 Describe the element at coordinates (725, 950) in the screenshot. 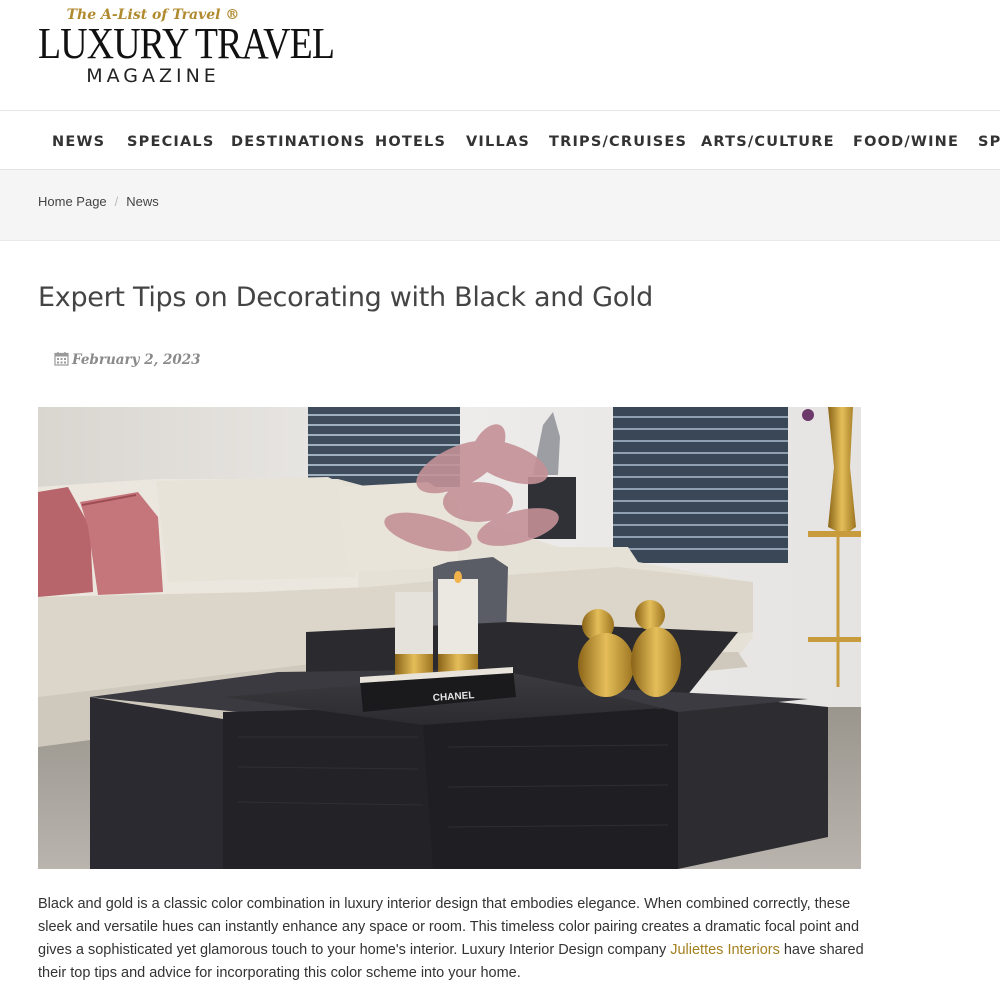

I see `juliettes-interiors-link: Juliettes Interiors` at that location.